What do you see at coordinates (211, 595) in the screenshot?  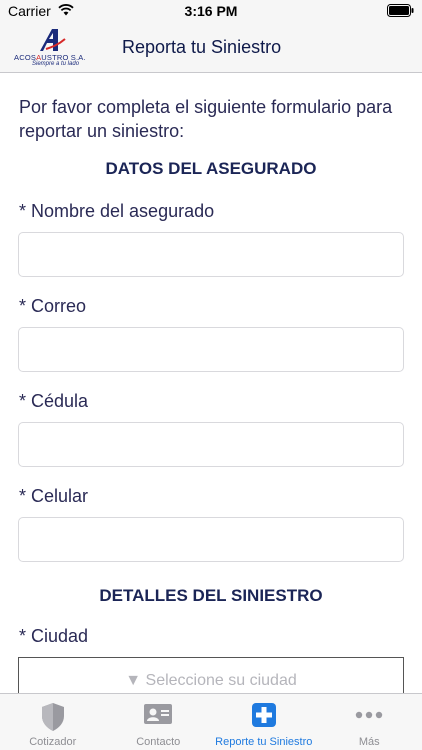 I see `section-title-claim: DETALLES DEL SINIESTRO` at bounding box center [211, 595].